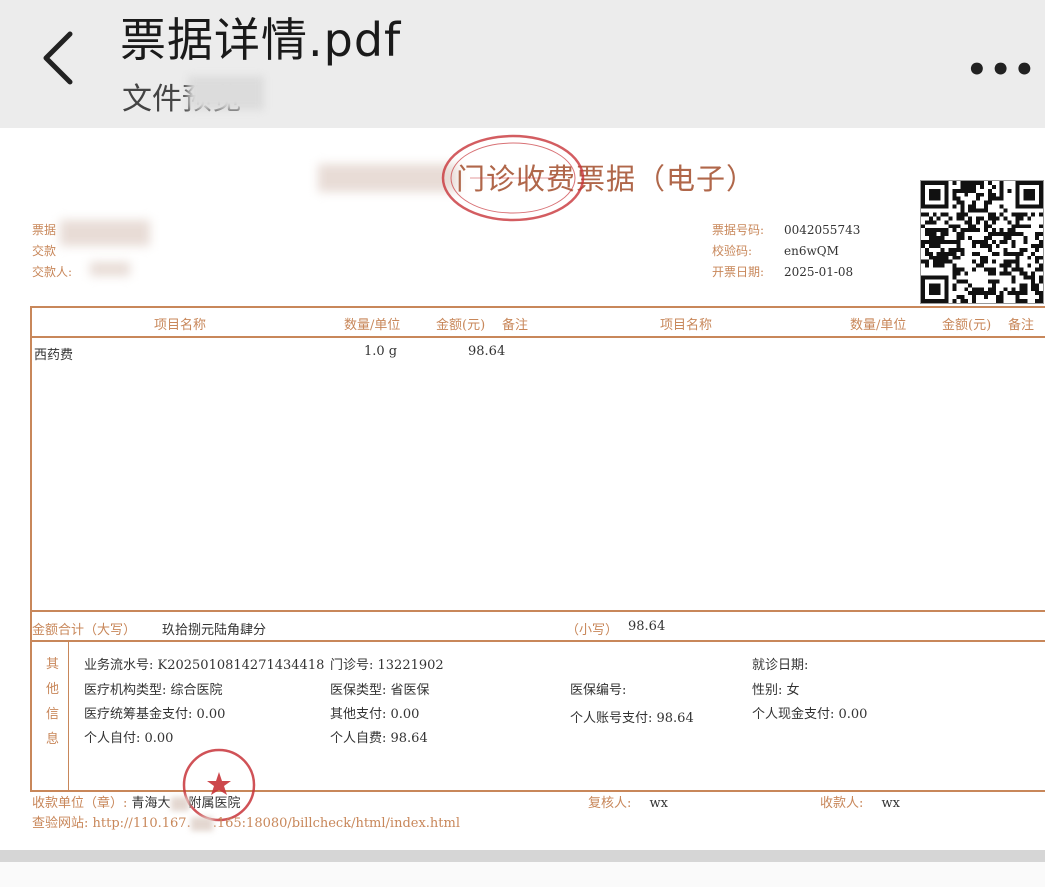  What do you see at coordinates (214, 630) in the screenshot?
I see `total-words: 玖拾捌元陆角肆分` at bounding box center [214, 630].